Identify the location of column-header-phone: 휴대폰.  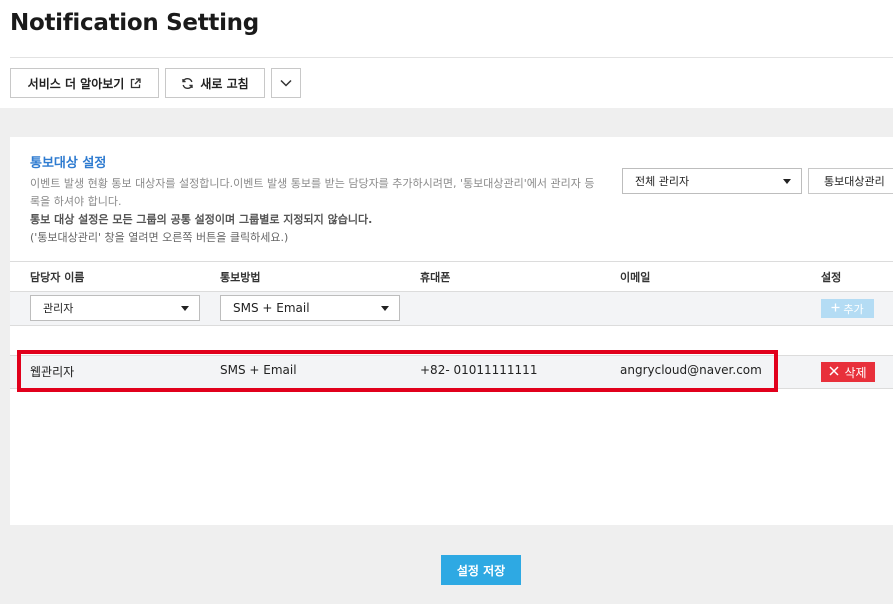
(435, 277).